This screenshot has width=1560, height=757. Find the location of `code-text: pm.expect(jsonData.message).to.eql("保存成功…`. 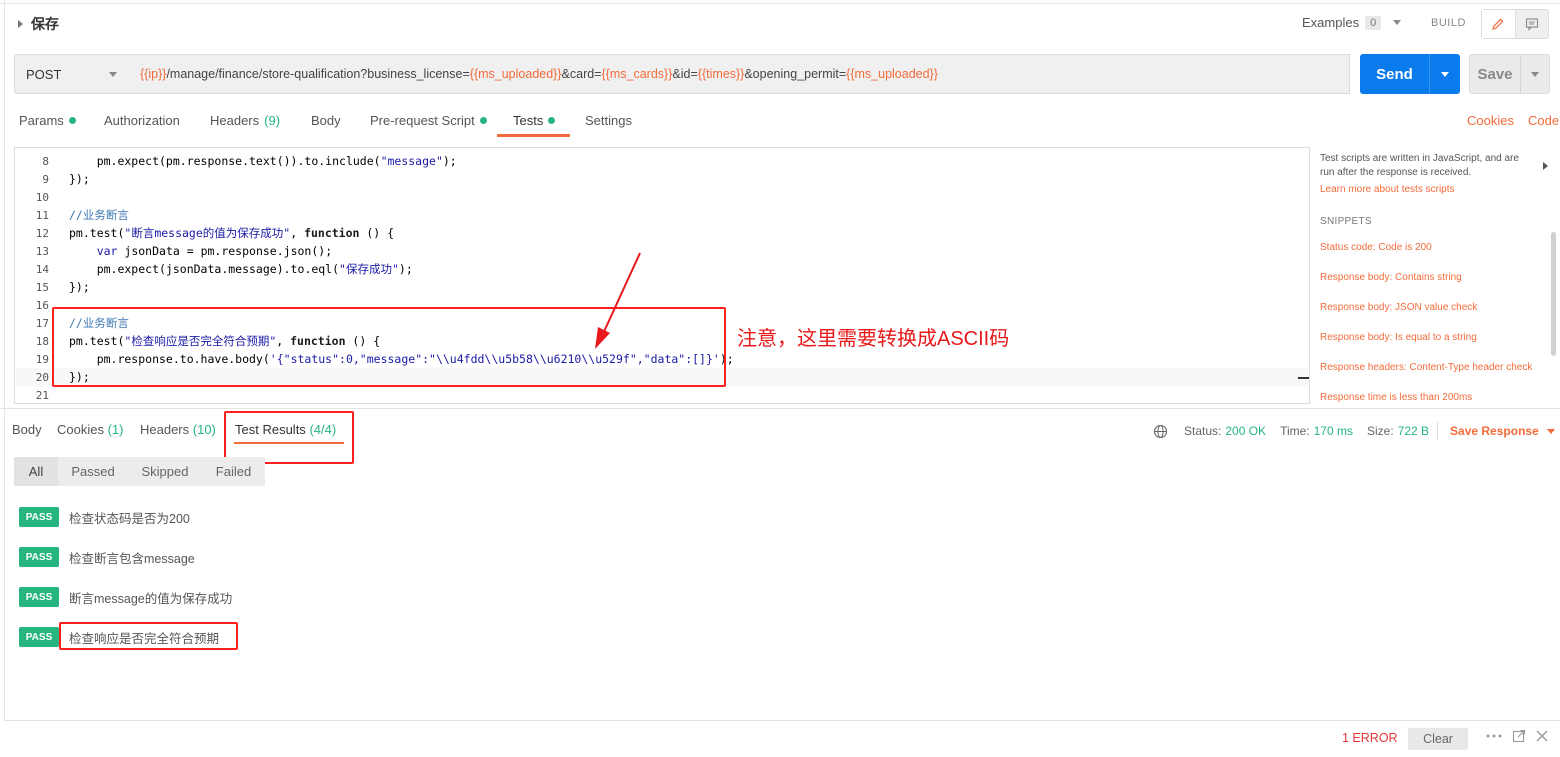

code-text: pm.expect(jsonData.message).to.eql("保存成功… is located at coordinates (241, 269).